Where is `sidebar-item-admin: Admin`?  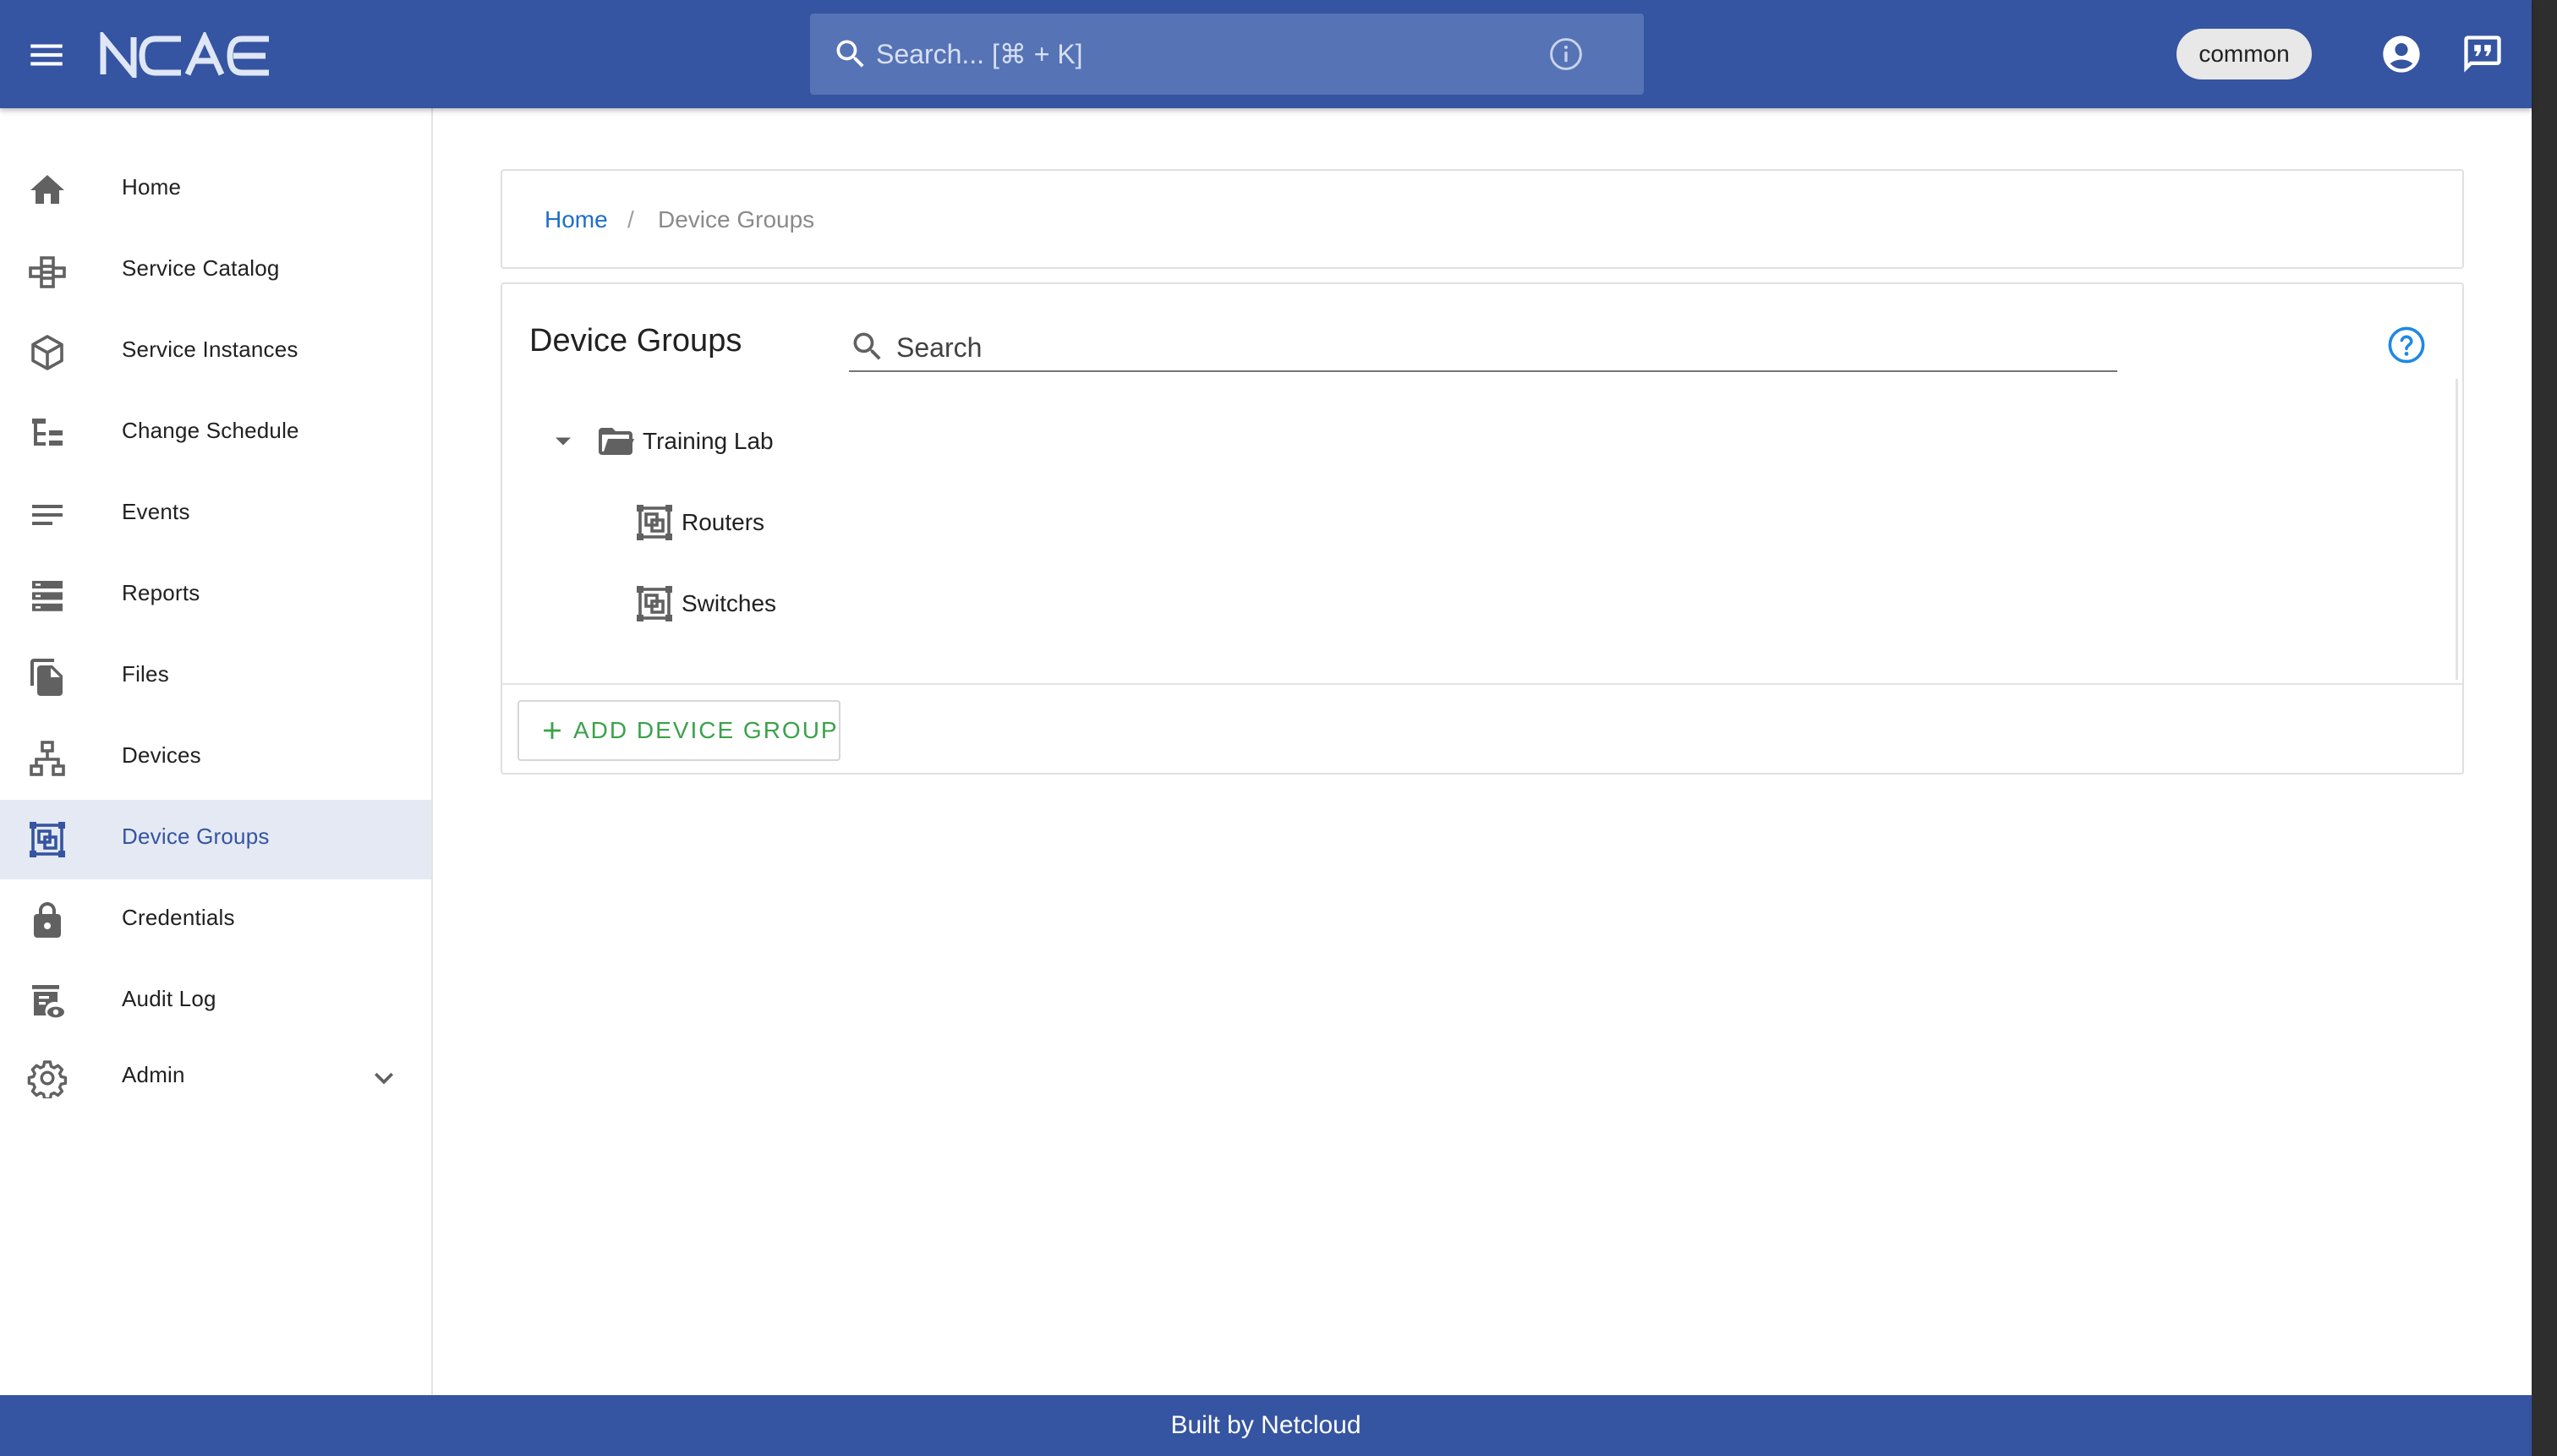
sidebar-item-admin: Admin is located at coordinates (215, 1078).